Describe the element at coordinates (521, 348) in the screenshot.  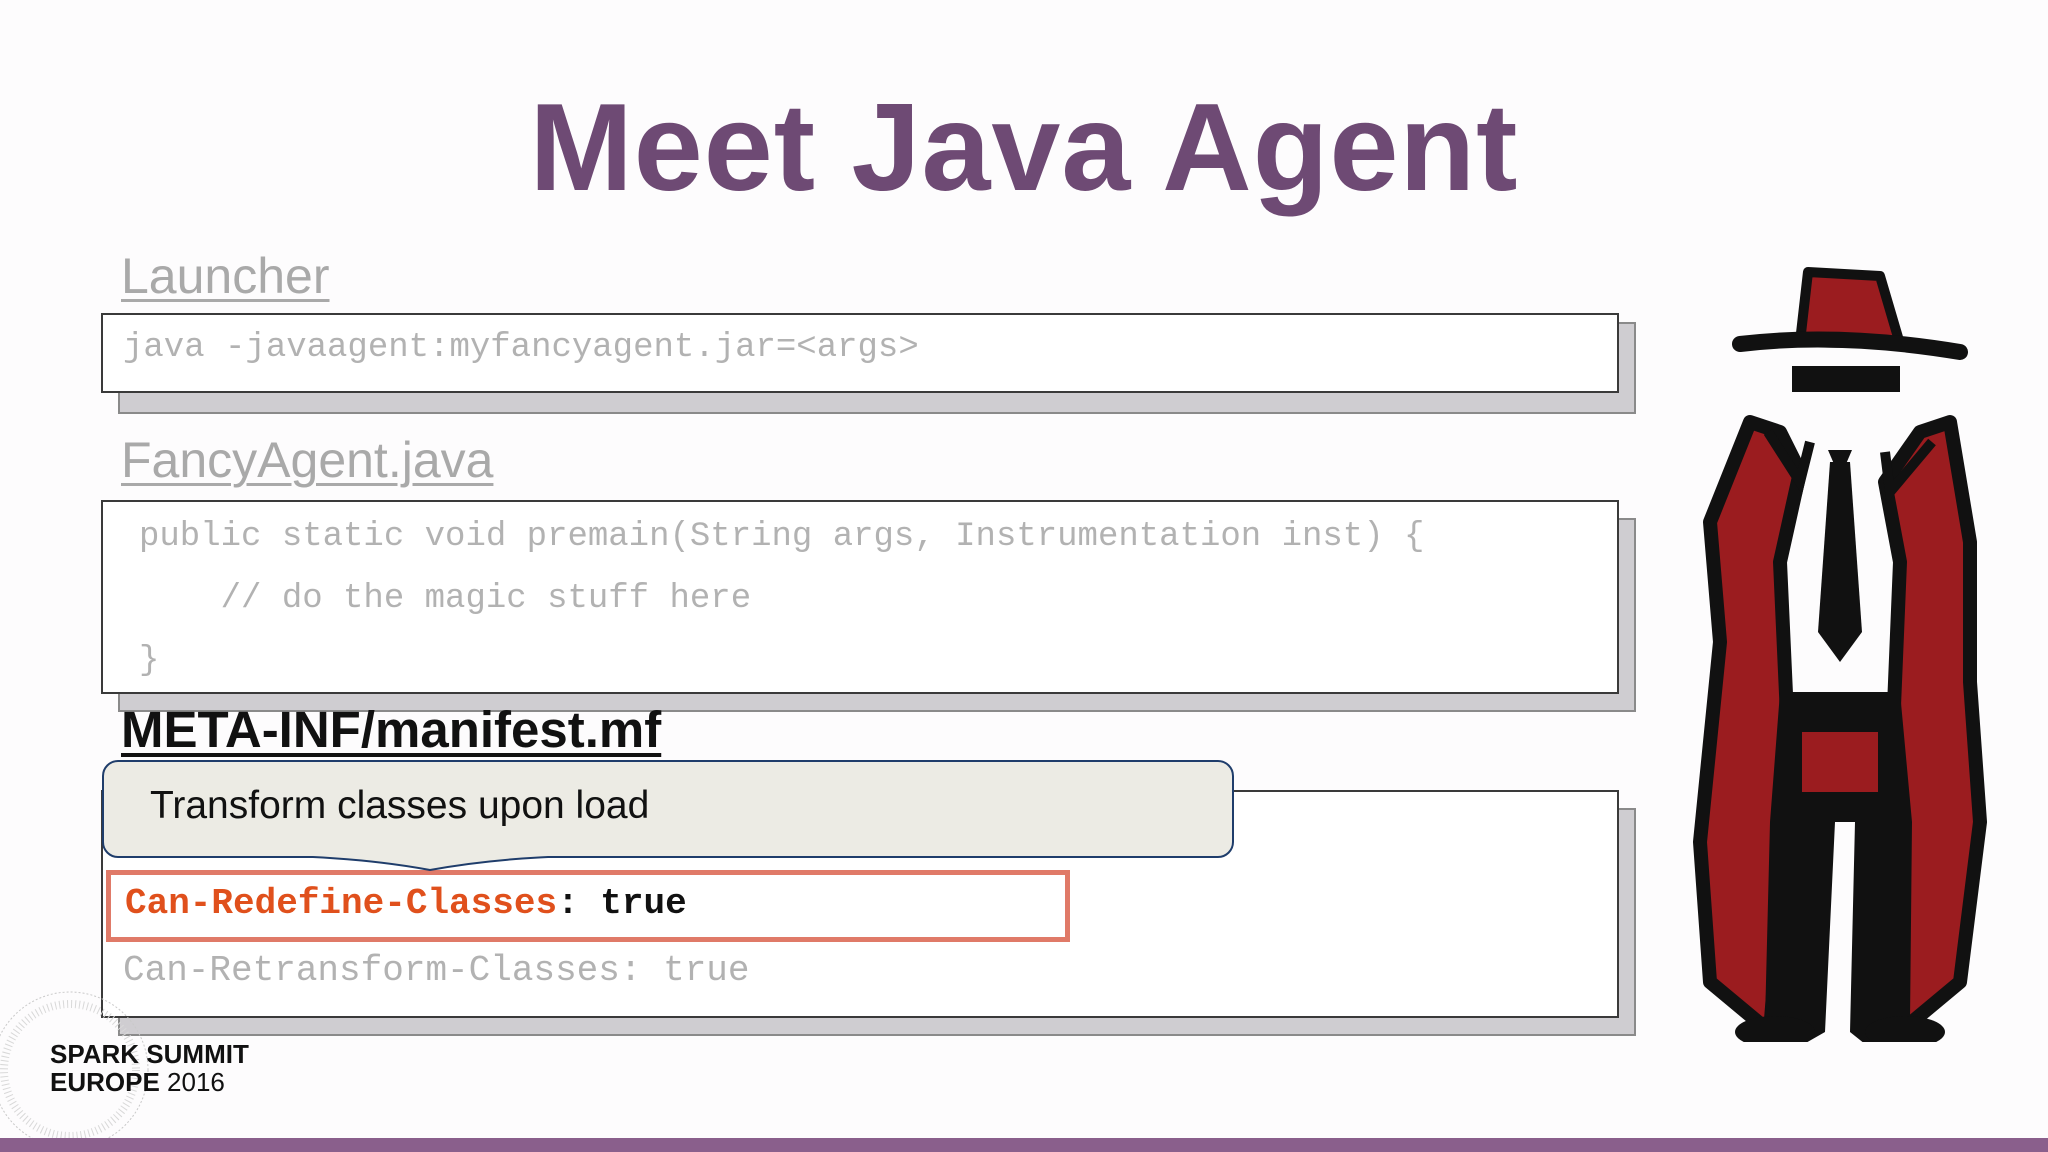
I see `launcher-code: java -javaagent:myfancyagent.jar=<args>` at that location.